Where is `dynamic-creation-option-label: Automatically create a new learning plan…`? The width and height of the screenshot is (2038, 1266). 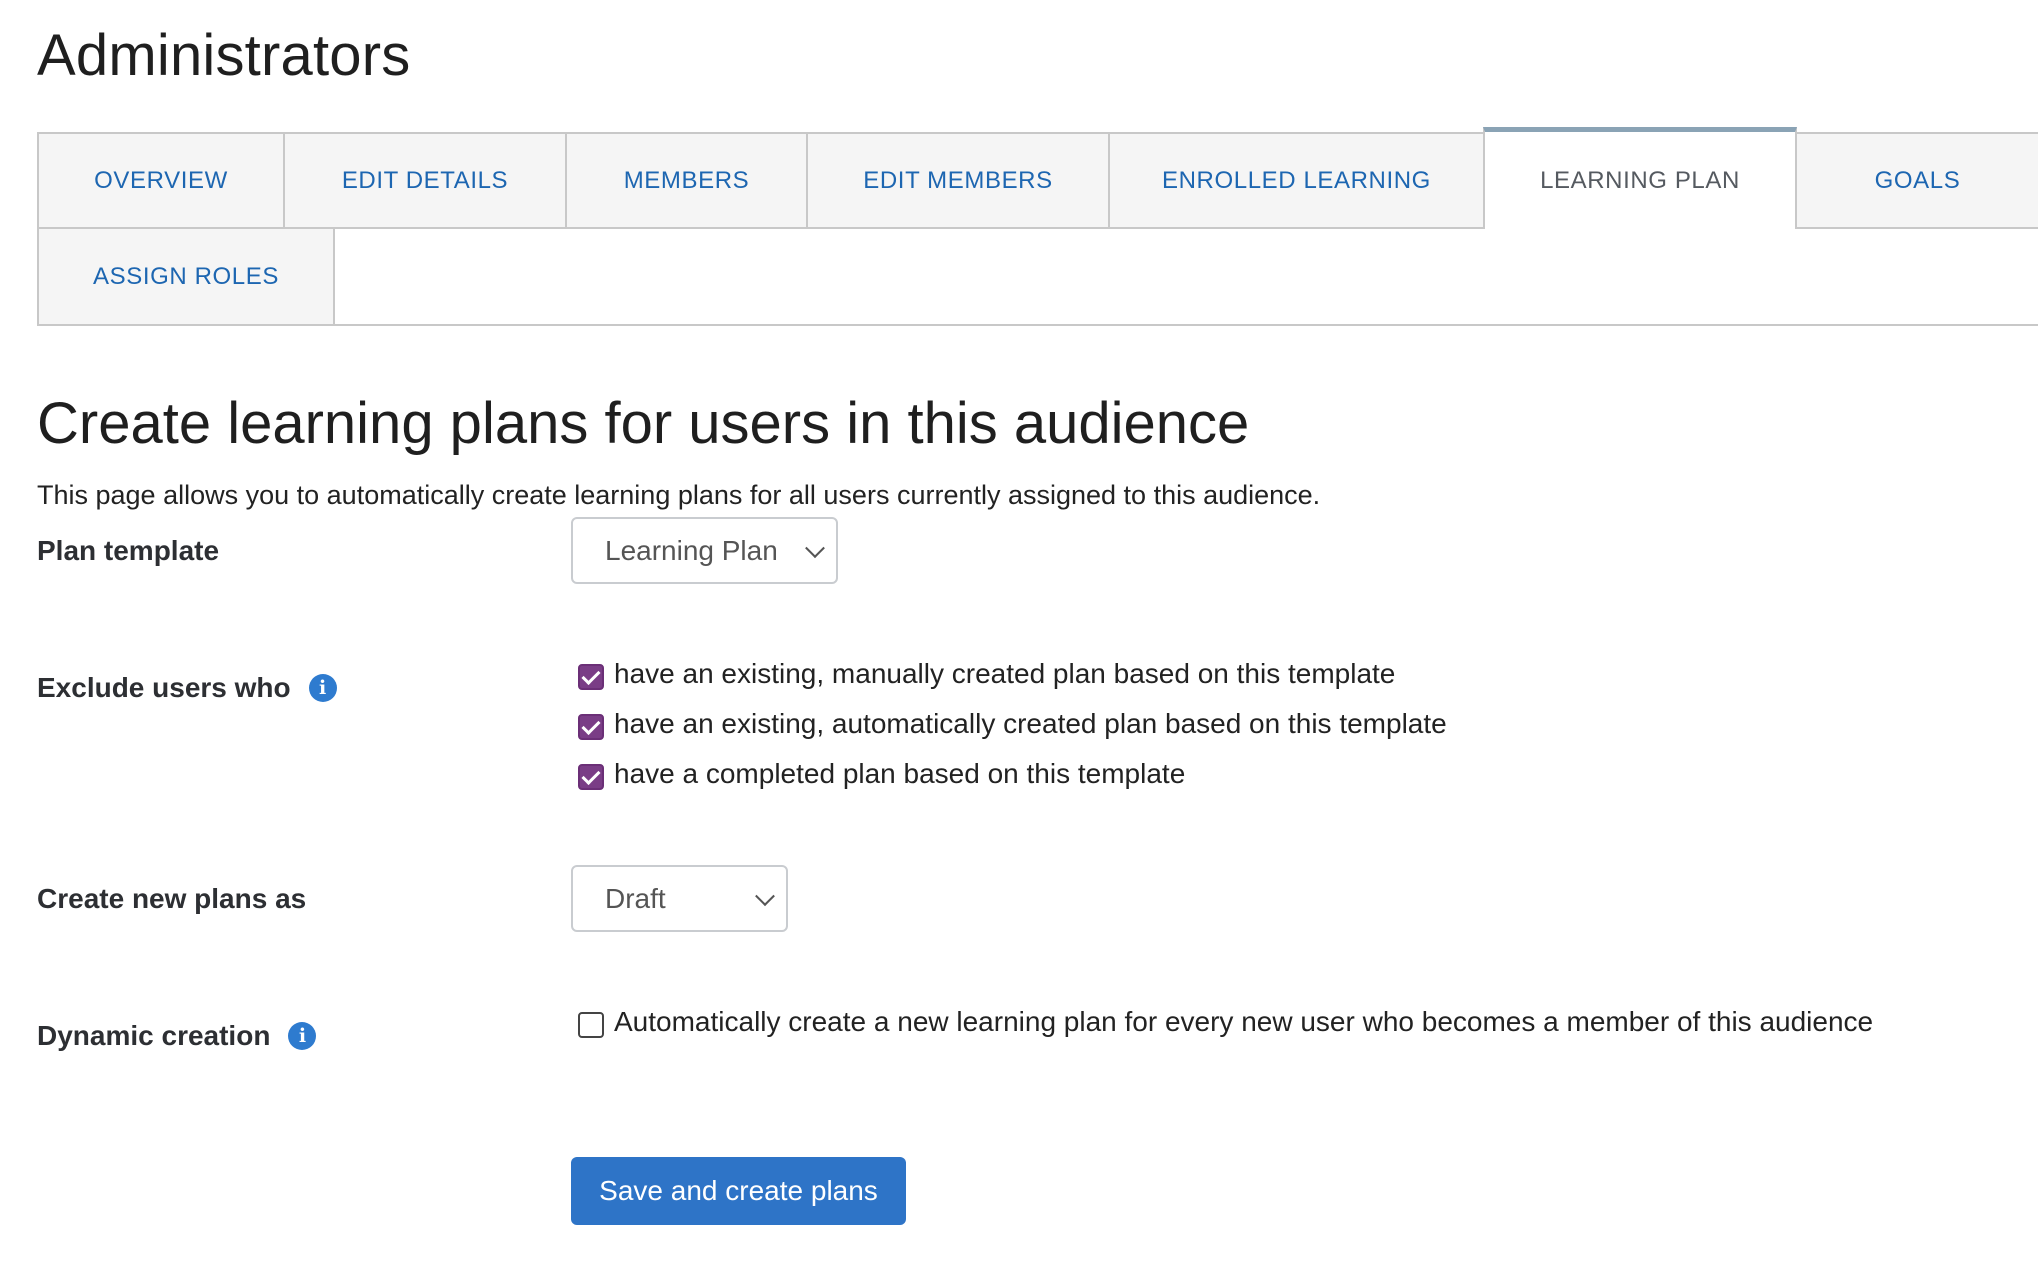 dynamic-creation-option-label: Automatically create a new learning plan… is located at coordinates (1244, 1021).